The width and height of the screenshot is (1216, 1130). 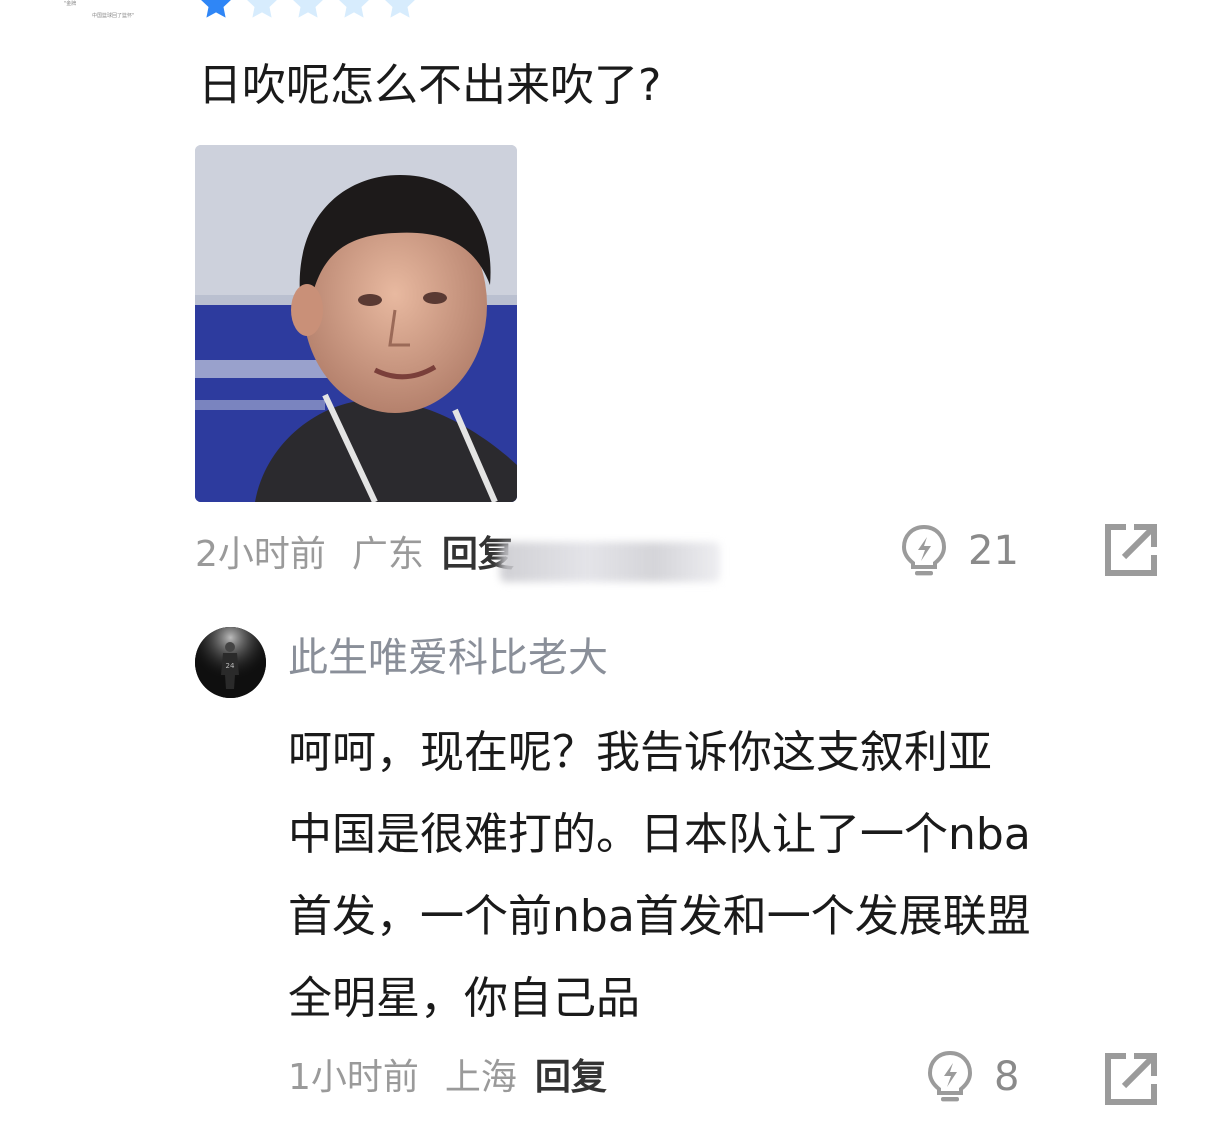 I want to click on like-count: 8, so click(x=1007, y=1077).